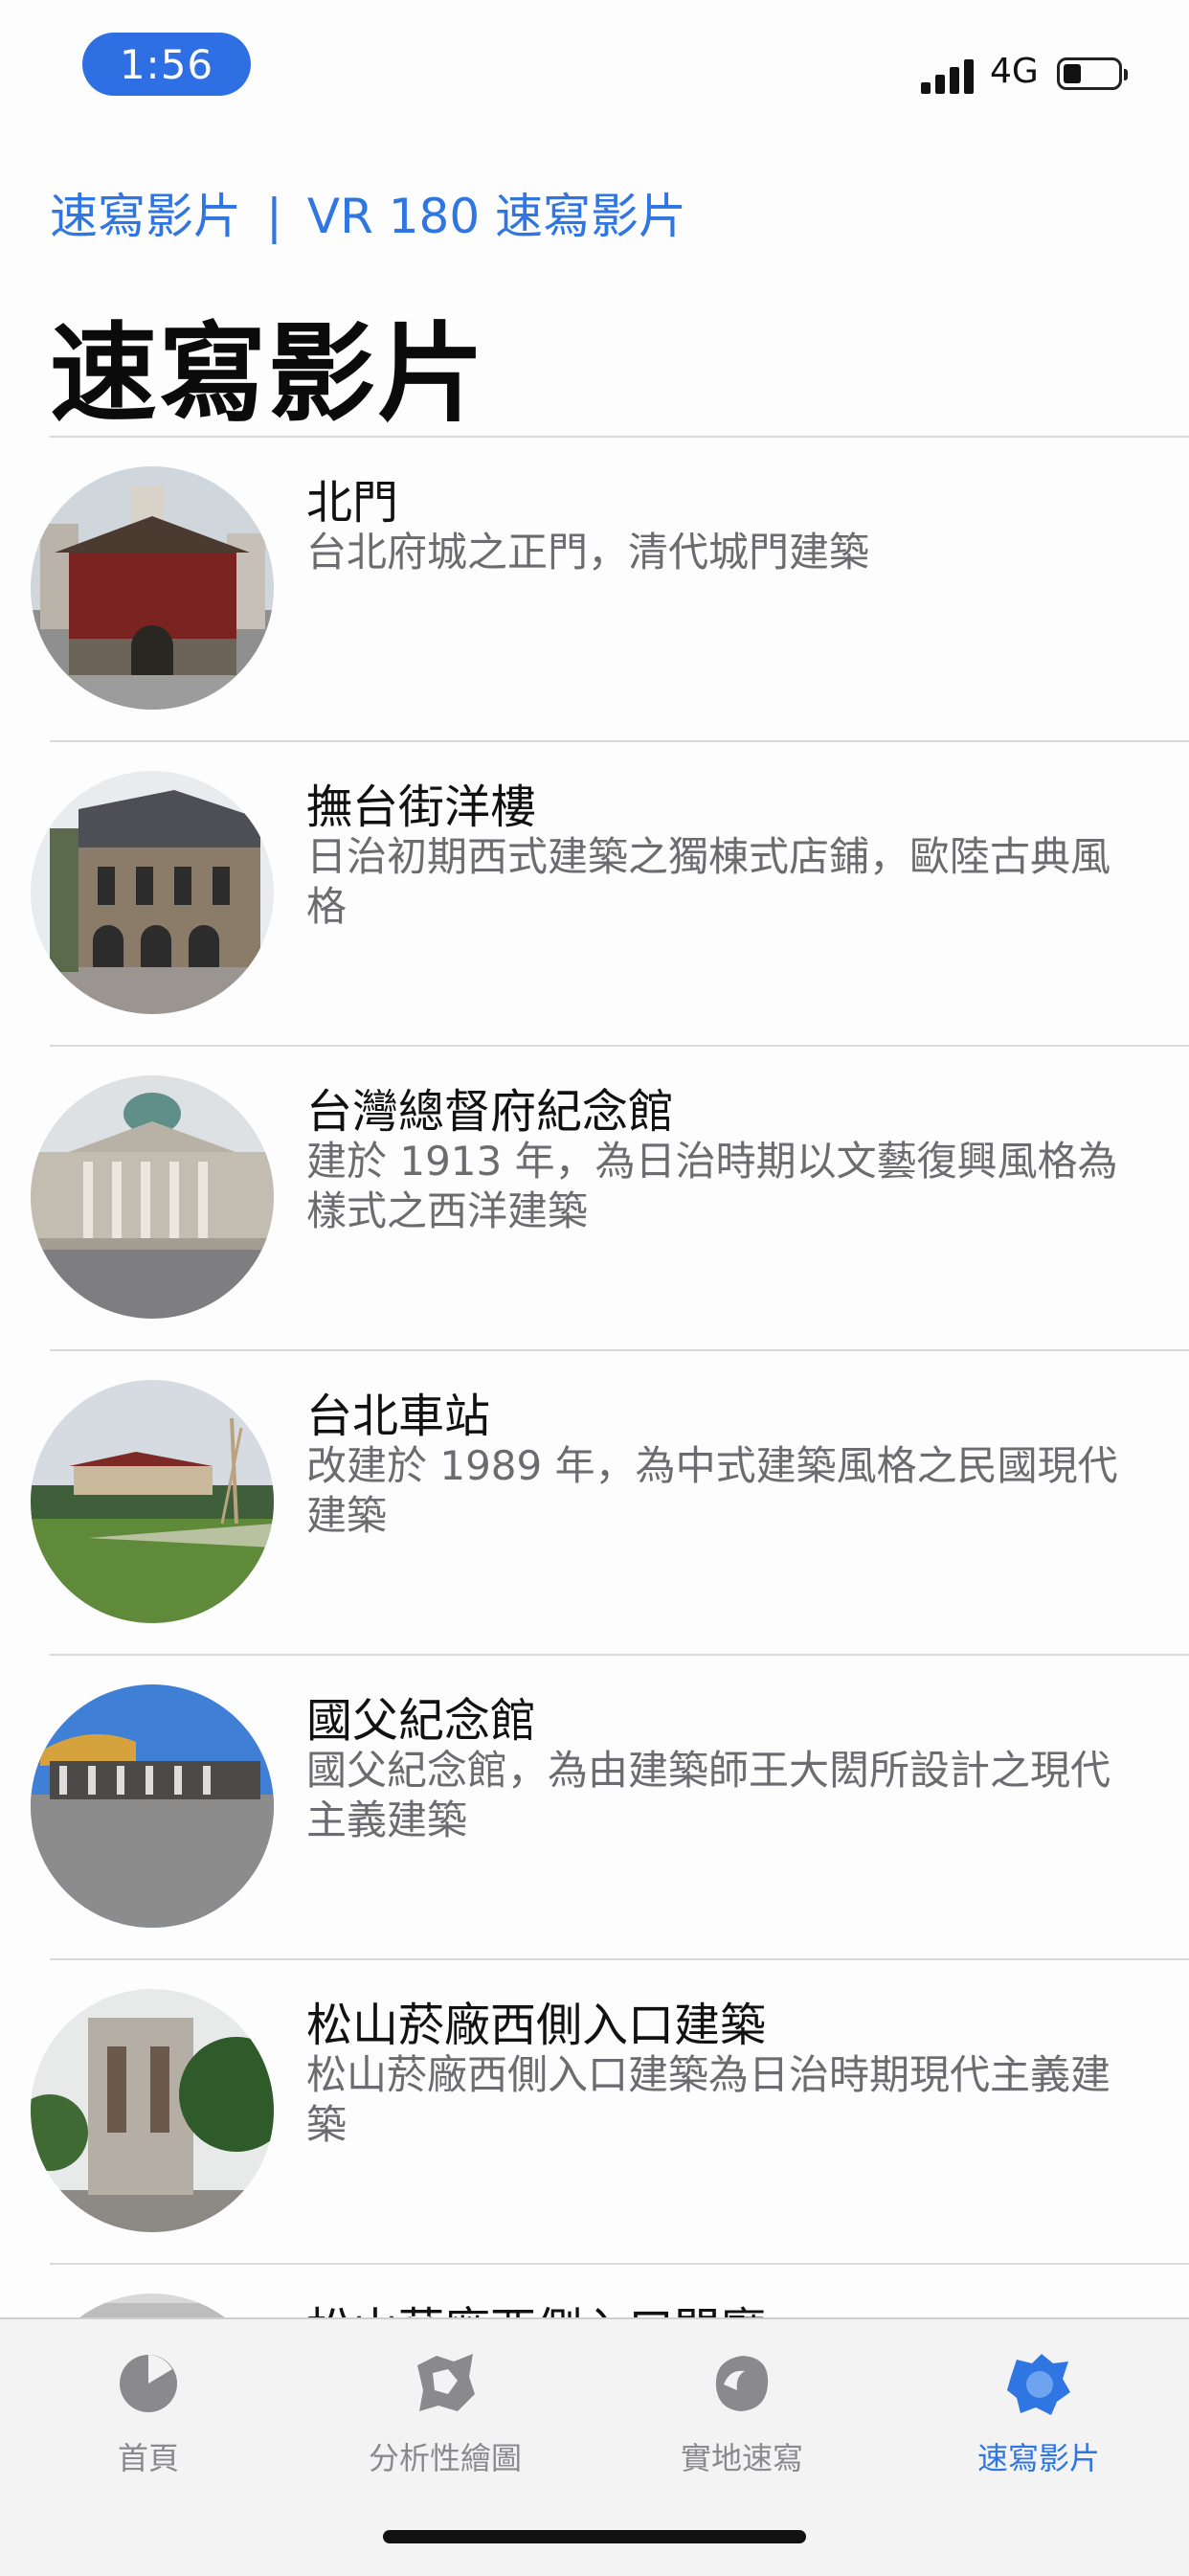 Image resolution: width=1189 pixels, height=2576 pixels. What do you see at coordinates (352, 503) in the screenshot?
I see `item-title: 北門` at bounding box center [352, 503].